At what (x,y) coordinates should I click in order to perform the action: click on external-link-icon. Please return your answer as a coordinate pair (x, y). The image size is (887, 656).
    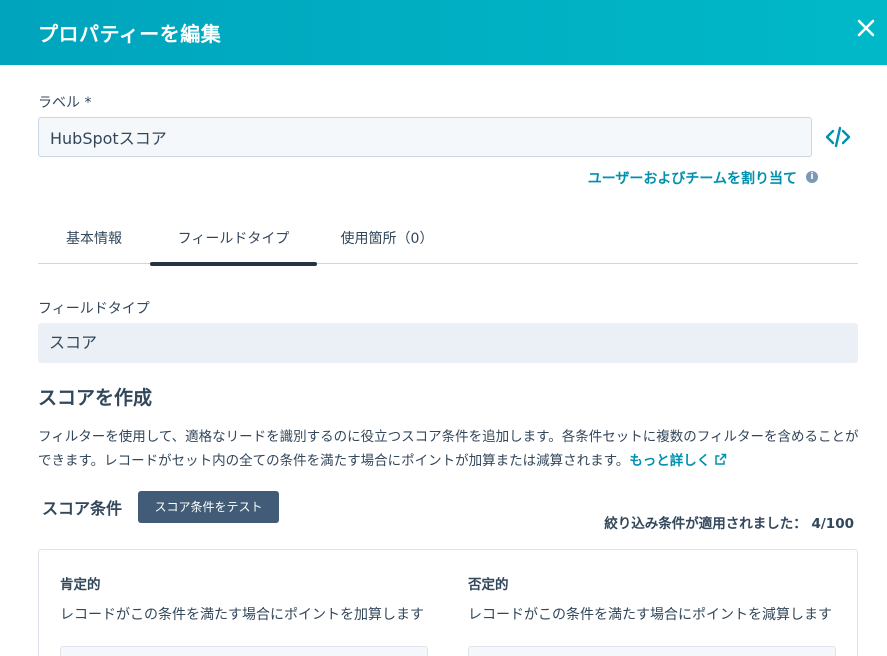
    Looking at the image, I should click on (720, 457).